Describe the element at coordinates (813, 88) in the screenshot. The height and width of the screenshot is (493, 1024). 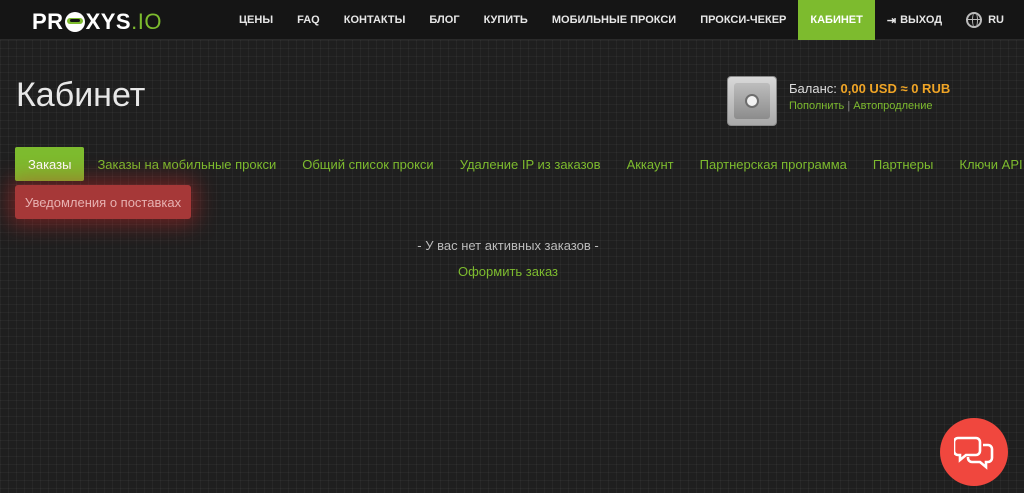
I see `balance-label: Баланс:` at that location.